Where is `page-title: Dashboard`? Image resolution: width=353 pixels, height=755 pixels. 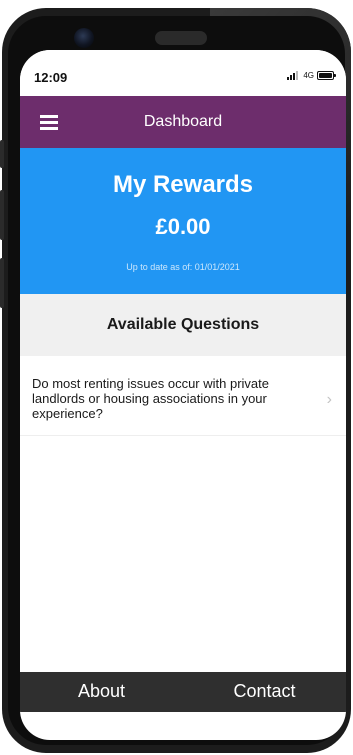
page-title: Dashboard is located at coordinates (183, 121).